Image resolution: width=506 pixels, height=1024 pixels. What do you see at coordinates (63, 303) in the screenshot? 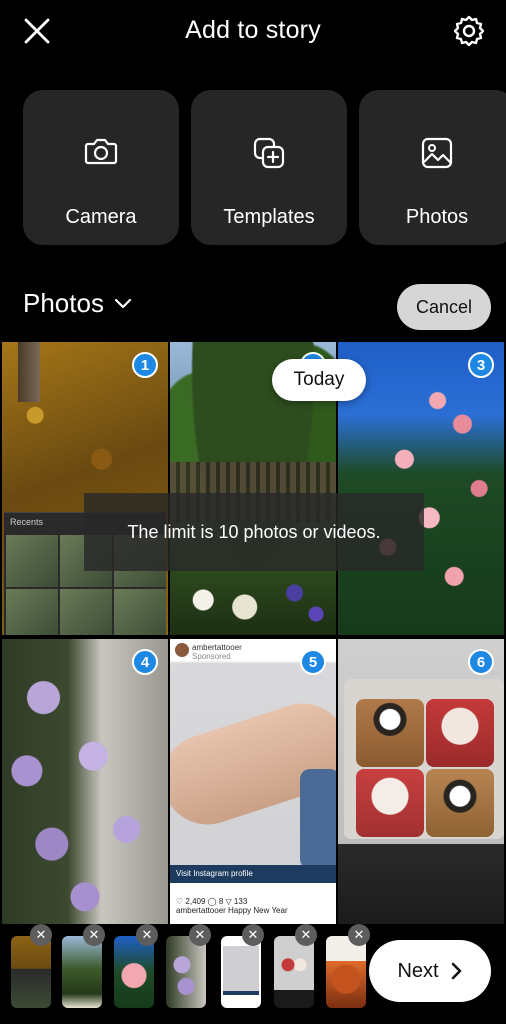
I see `album-title: Photos` at bounding box center [63, 303].